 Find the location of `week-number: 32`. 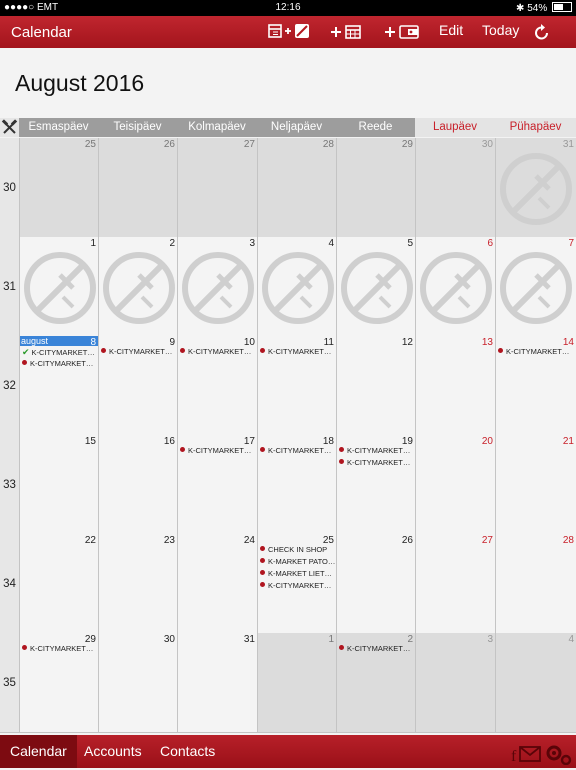

week-number: 32 is located at coordinates (9, 386).